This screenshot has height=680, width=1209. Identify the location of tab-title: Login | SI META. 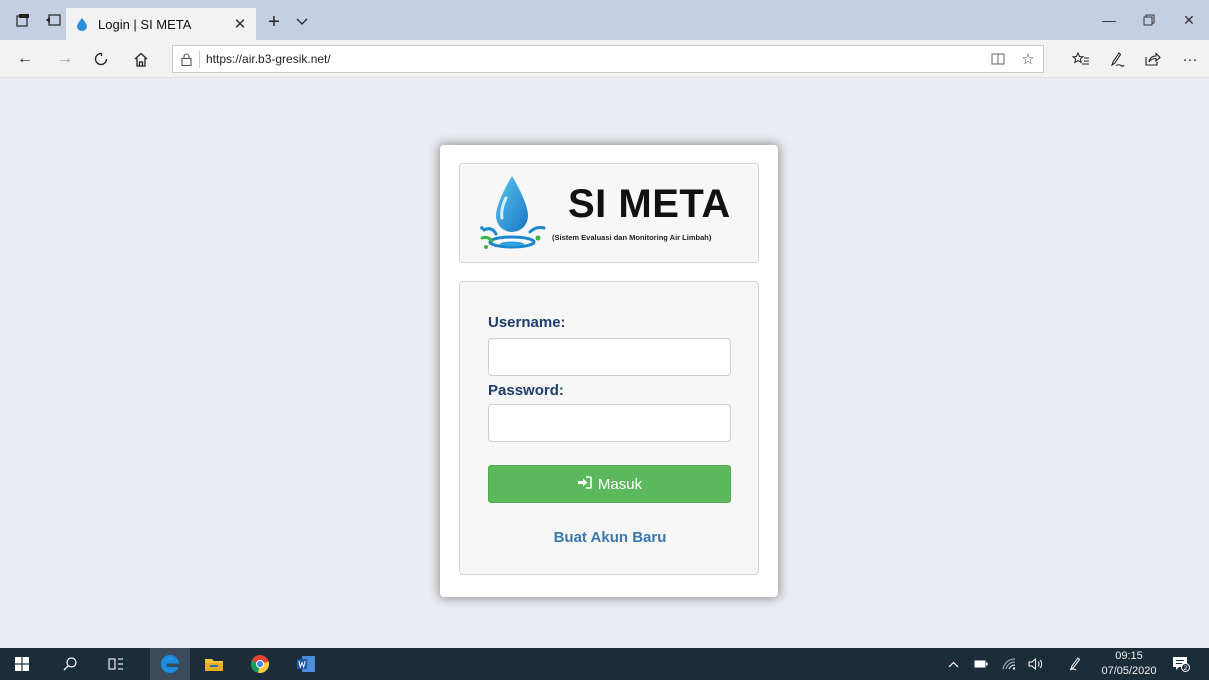
(145, 24).